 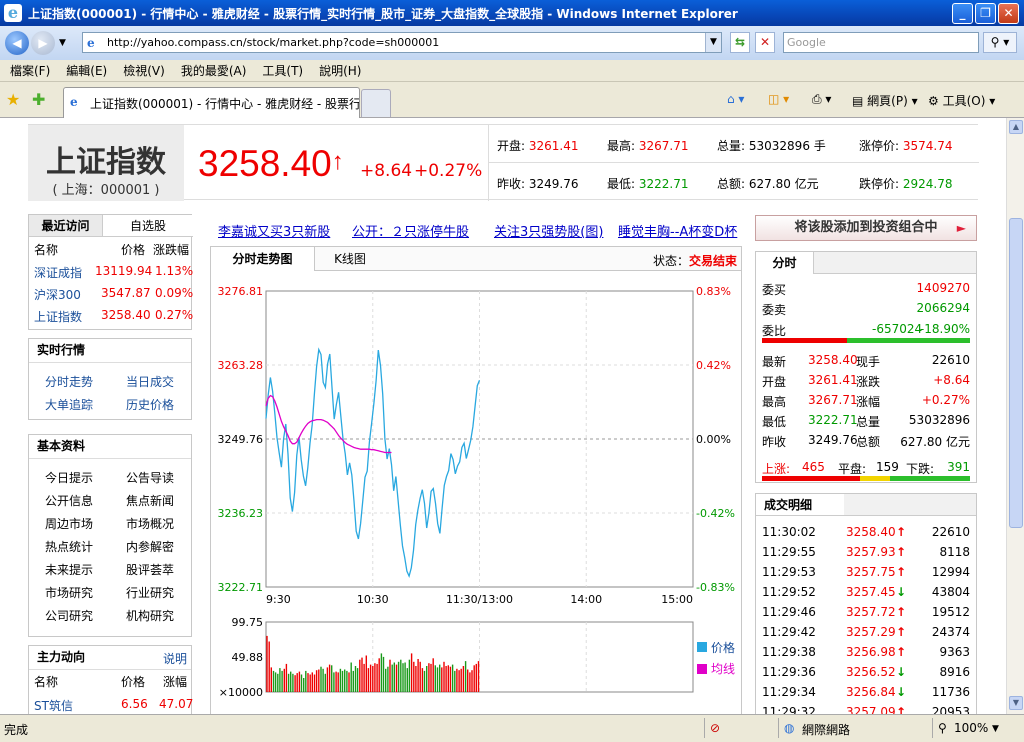 I want to click on legend-avg-label: 均线, so click(x=723, y=669).